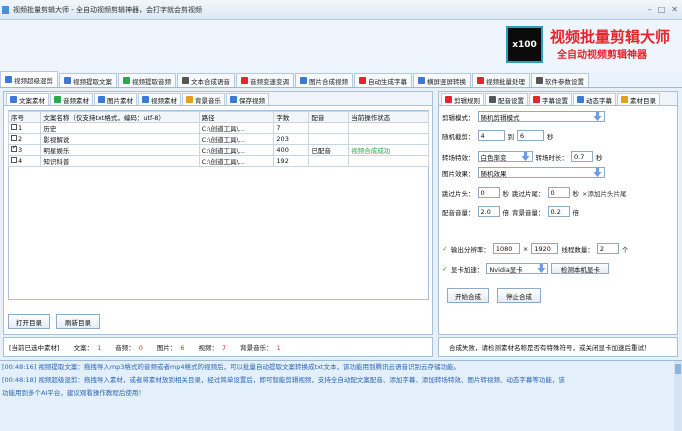 This screenshot has width=682, height=431. I want to click on scrollbar-thumb, so click(678, 369).